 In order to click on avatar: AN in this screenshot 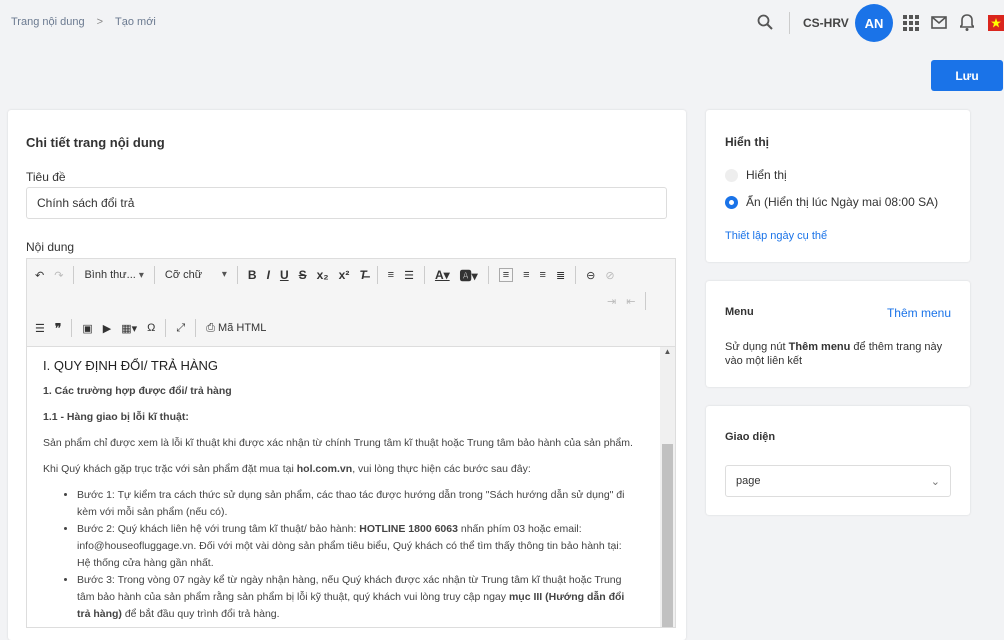, I will do `click(874, 23)`.